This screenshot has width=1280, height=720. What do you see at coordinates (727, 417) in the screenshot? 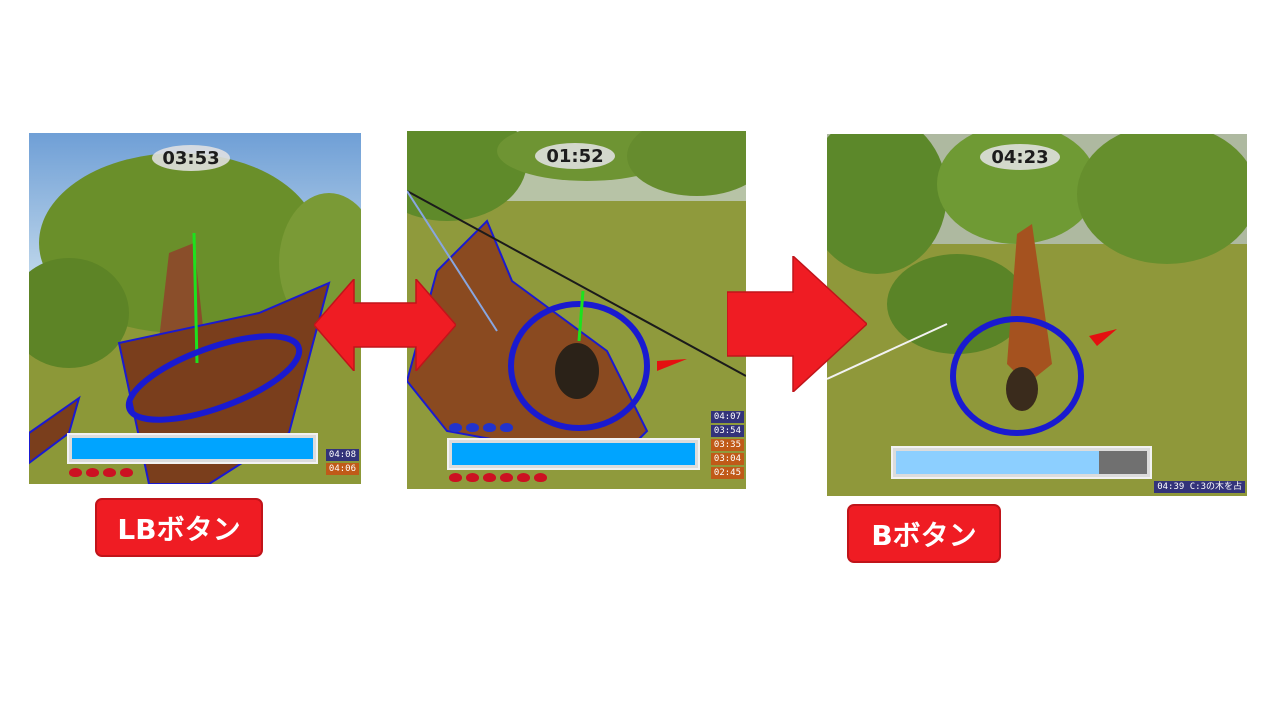
I see `log-entry: 04:07` at bounding box center [727, 417].